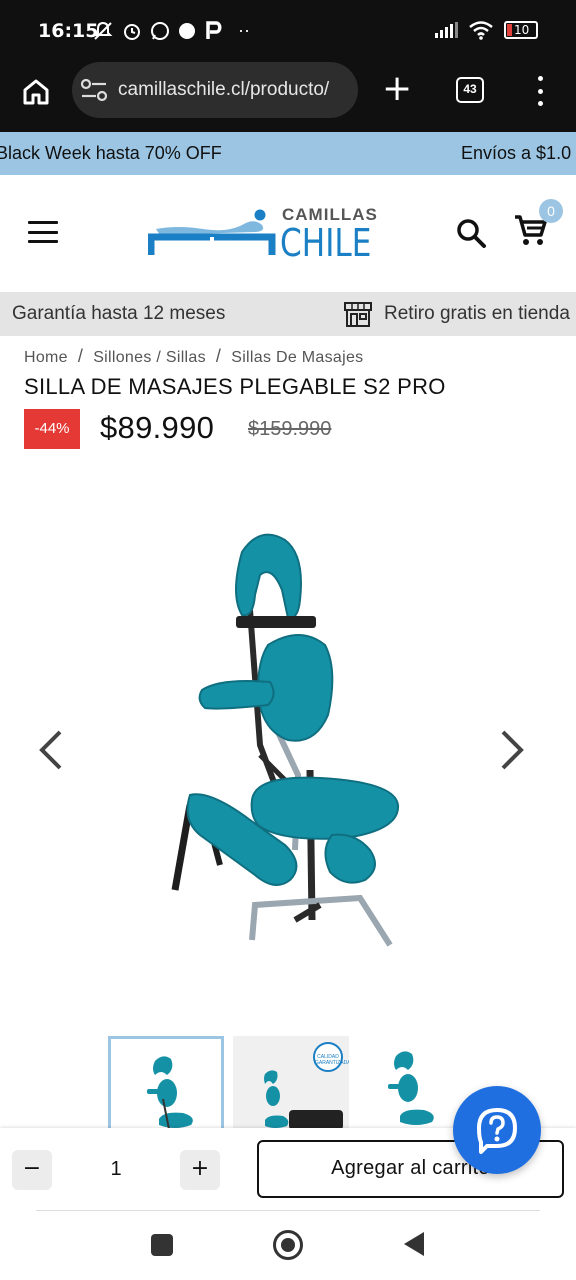  I want to click on breadcrumb: Home / Sillones / Sillas / Sillas De Masajes, so click(193, 356).